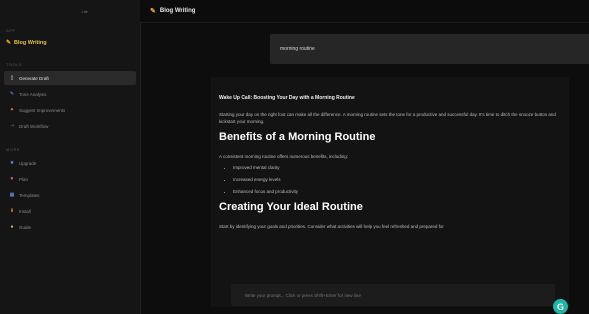 This screenshot has height=314, width=589. Describe the element at coordinates (25, 227) in the screenshot. I see `sidebar-item-label: Guide` at that location.